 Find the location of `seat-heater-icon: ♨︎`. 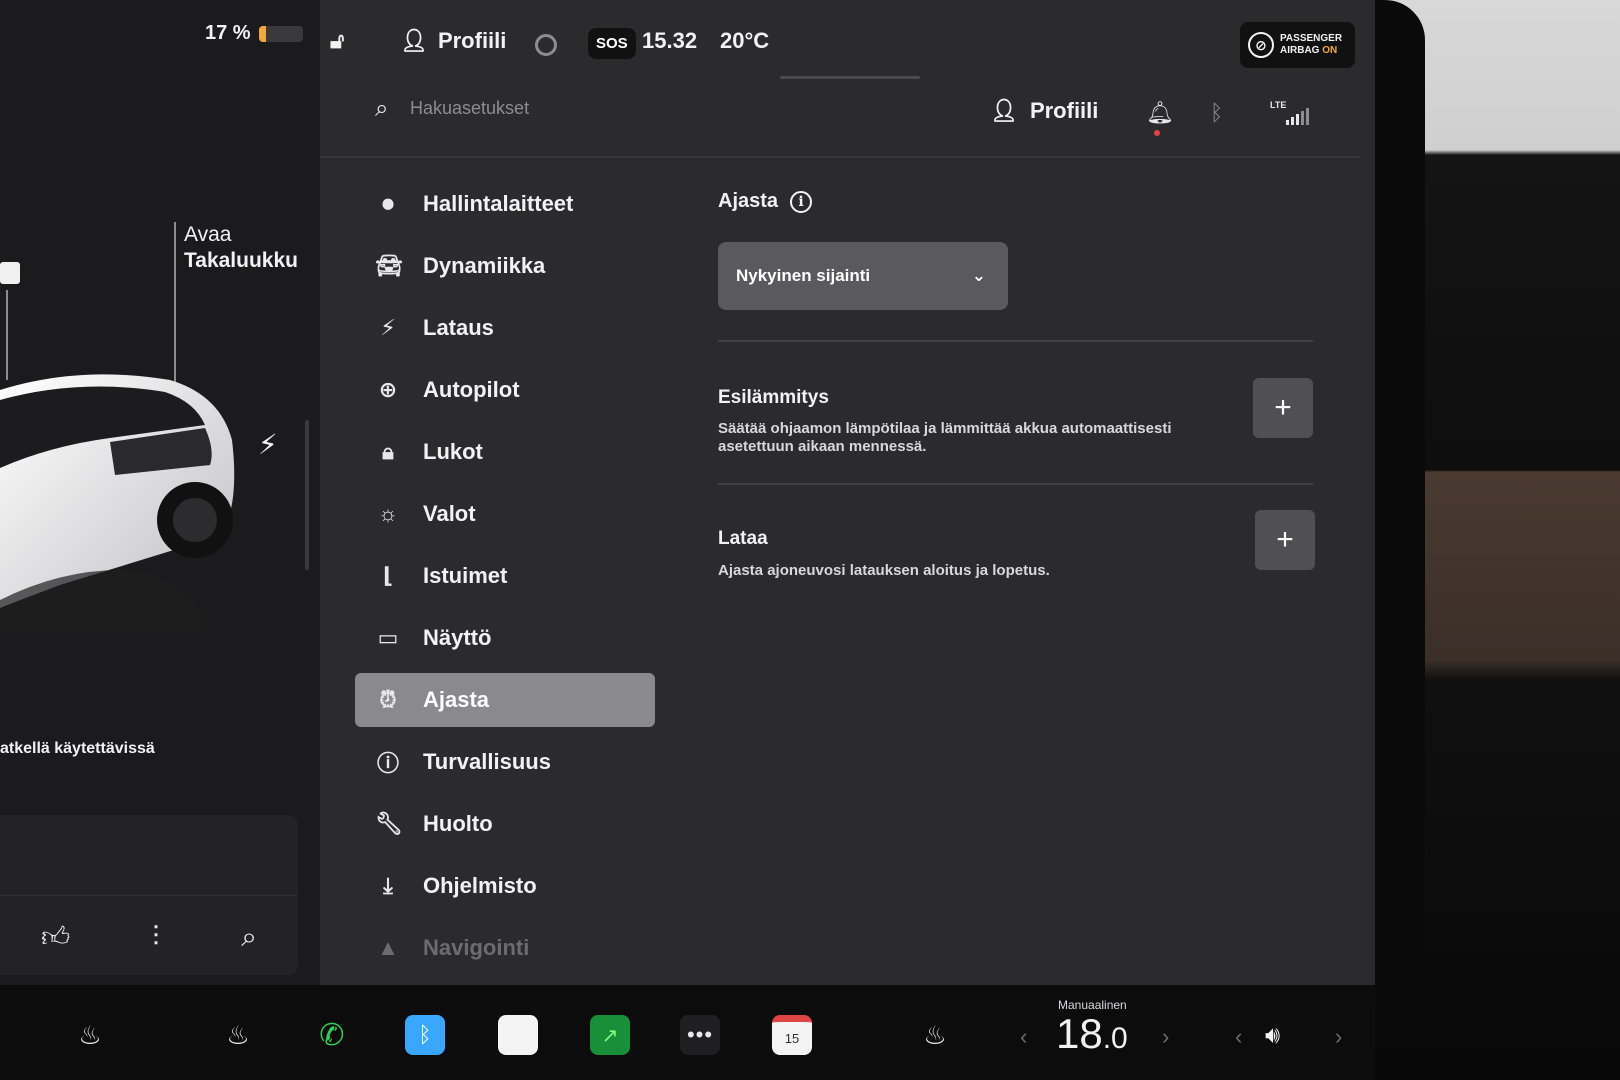

seat-heater-icon: ♨︎ is located at coordinates (935, 1035).